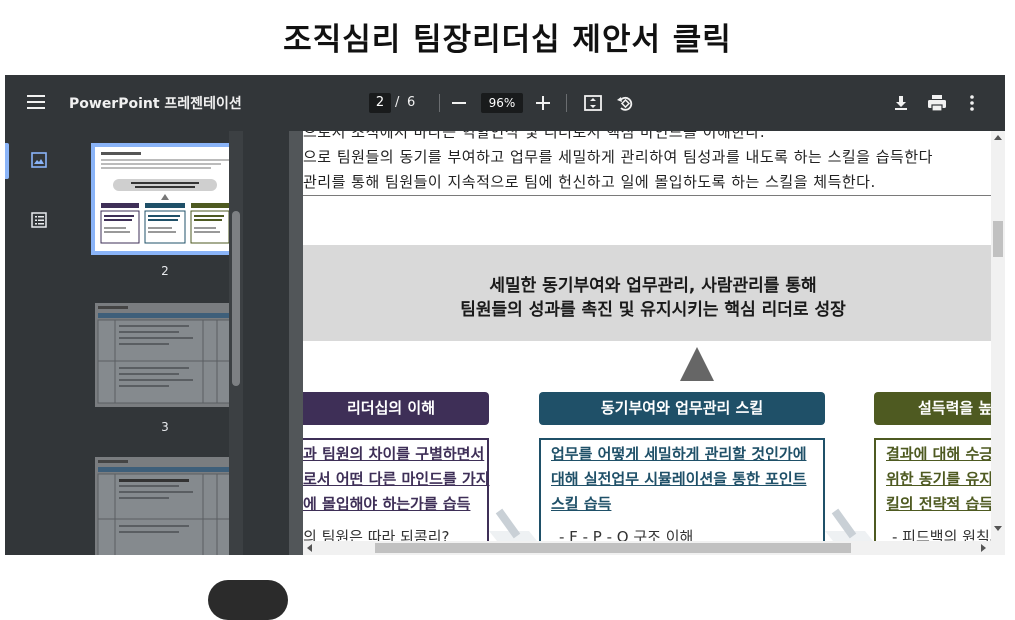  I want to click on menu-icon, so click(36, 102).